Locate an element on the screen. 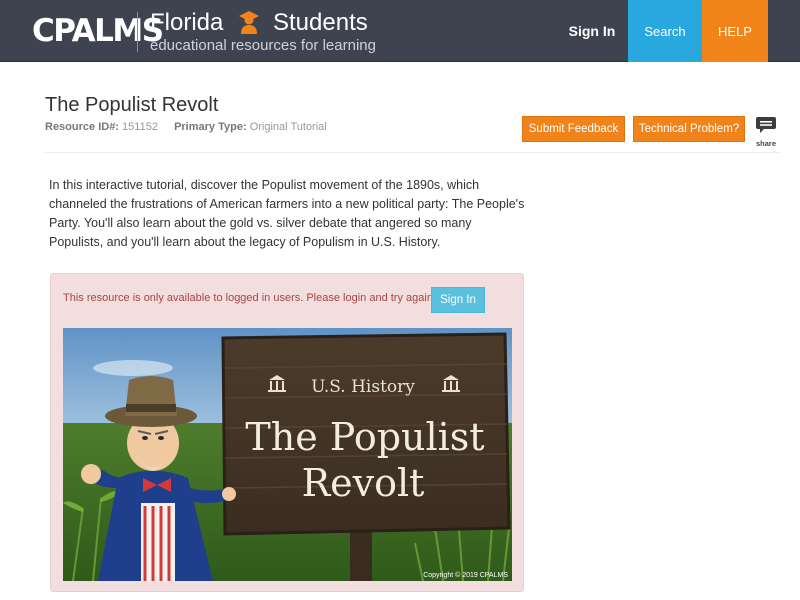 Image resolution: width=800 pixels, height=600 pixels. cpalms-logo: CPALMS is located at coordinates (98, 31).